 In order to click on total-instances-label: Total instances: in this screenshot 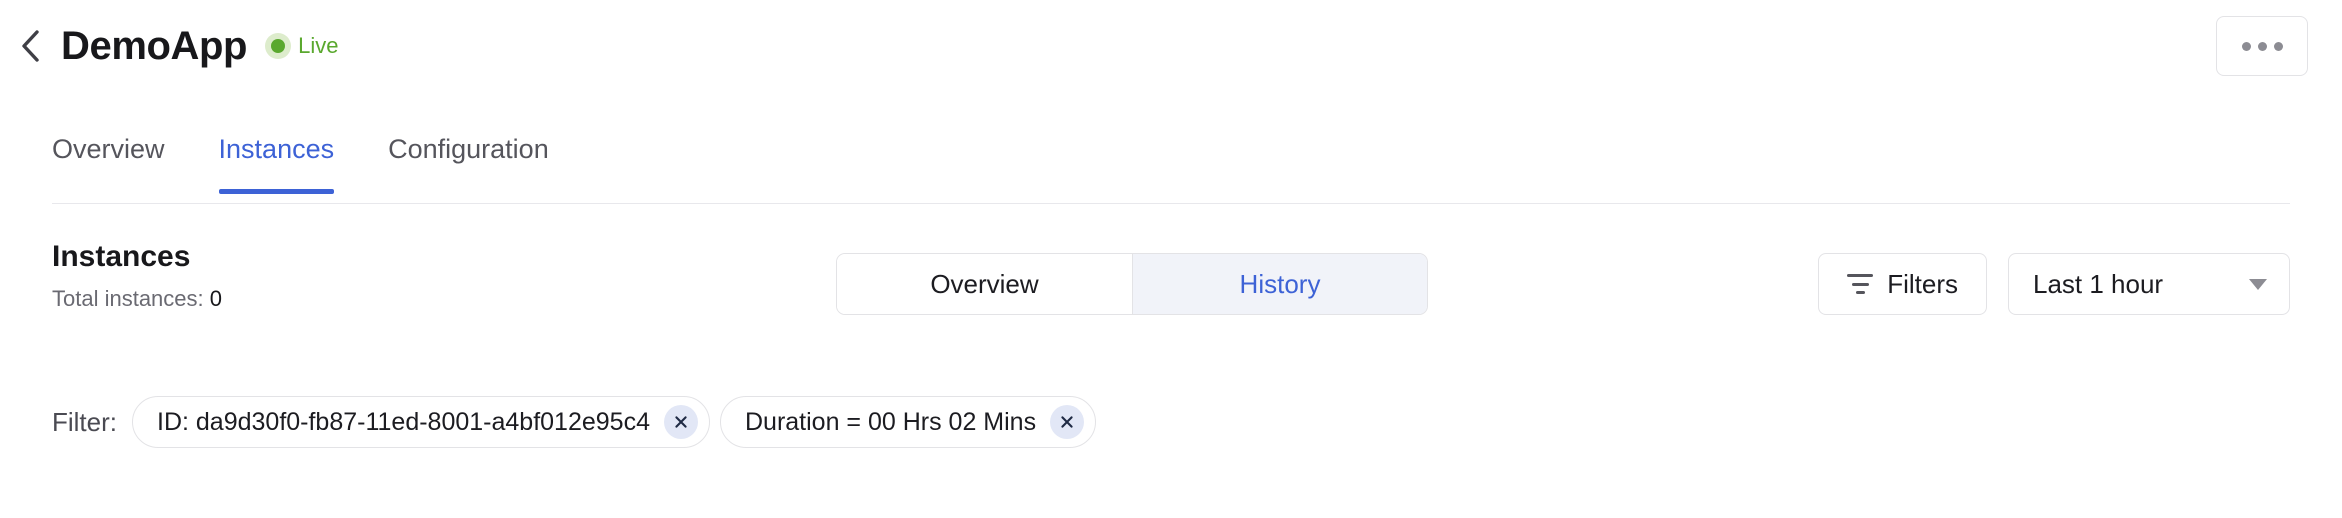, I will do `click(128, 298)`.